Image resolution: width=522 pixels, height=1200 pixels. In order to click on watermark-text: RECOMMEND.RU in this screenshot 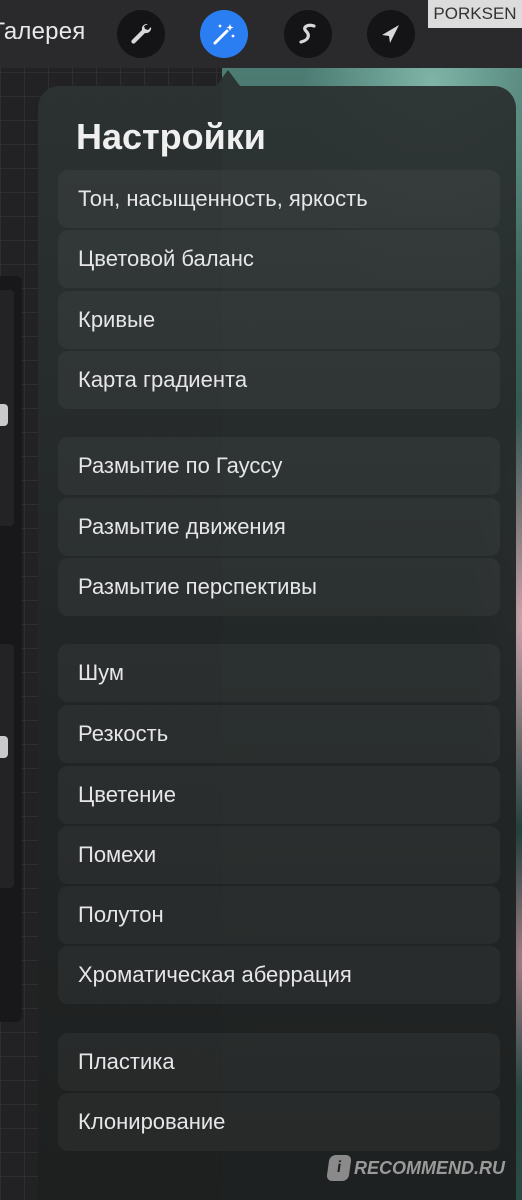, I will do `click(429, 1167)`.